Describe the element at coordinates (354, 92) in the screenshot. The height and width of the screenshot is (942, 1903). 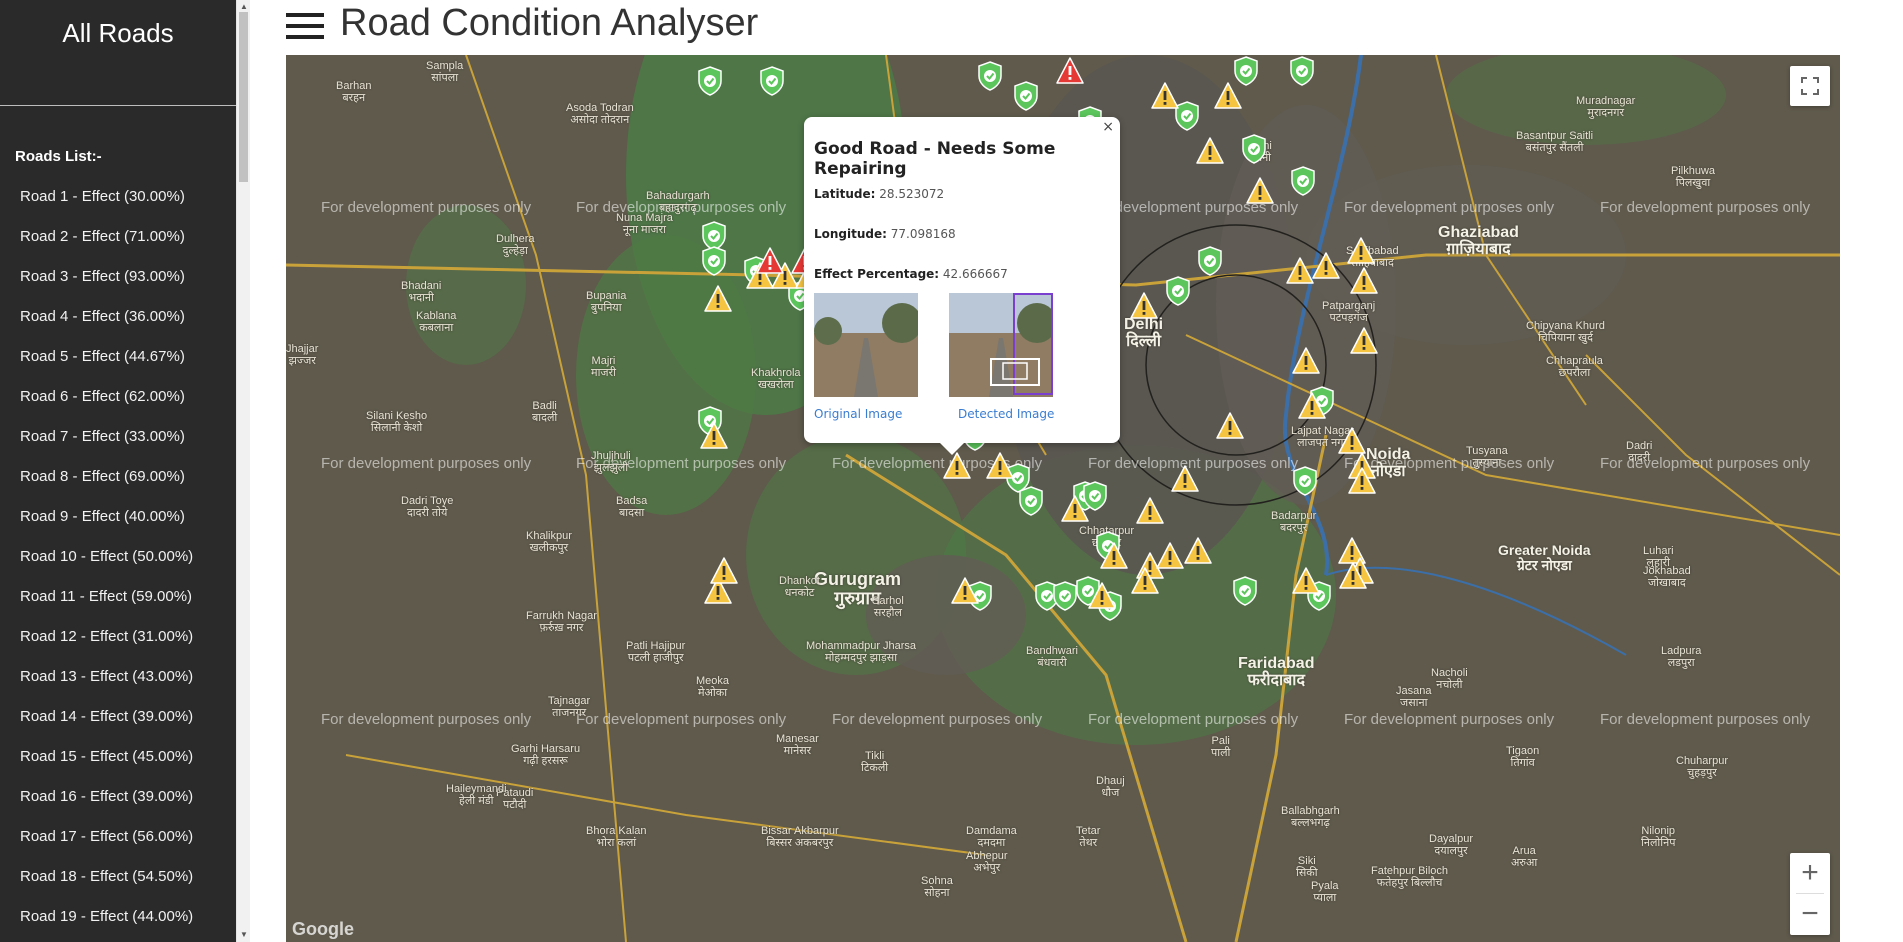
I see `town-label: Barhan बरहन` at that location.